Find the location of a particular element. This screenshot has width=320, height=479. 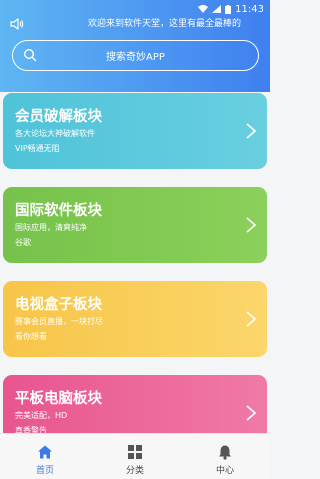

card-title: 国际软件板块 is located at coordinates (58, 211).